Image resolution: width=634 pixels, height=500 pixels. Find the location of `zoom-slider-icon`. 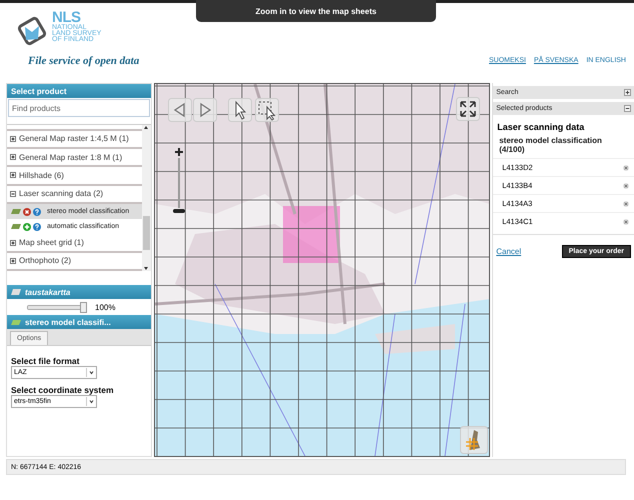

zoom-slider-icon is located at coordinates (178, 183).